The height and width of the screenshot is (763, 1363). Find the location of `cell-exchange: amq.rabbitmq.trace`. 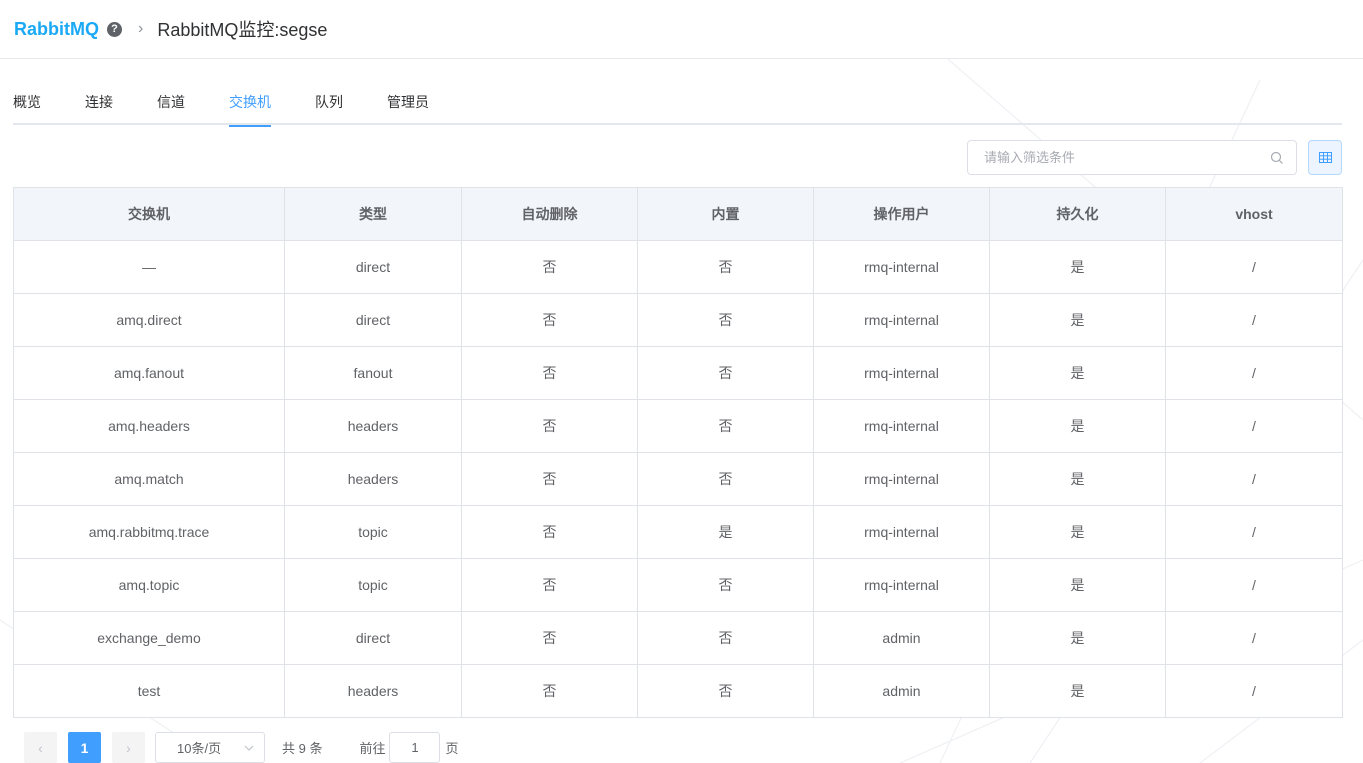

cell-exchange: amq.rabbitmq.trace is located at coordinates (149, 532).